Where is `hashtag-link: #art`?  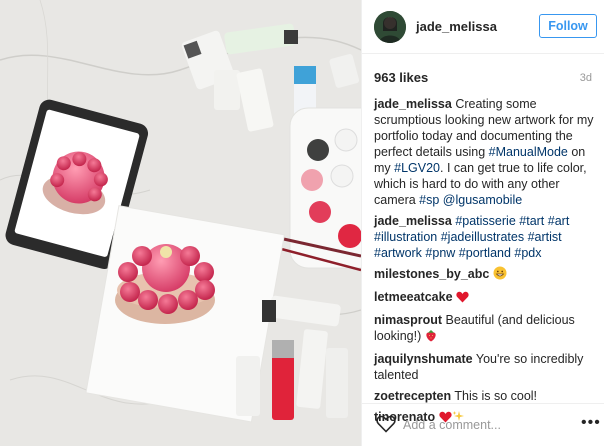 hashtag-link: #art is located at coordinates (559, 221).